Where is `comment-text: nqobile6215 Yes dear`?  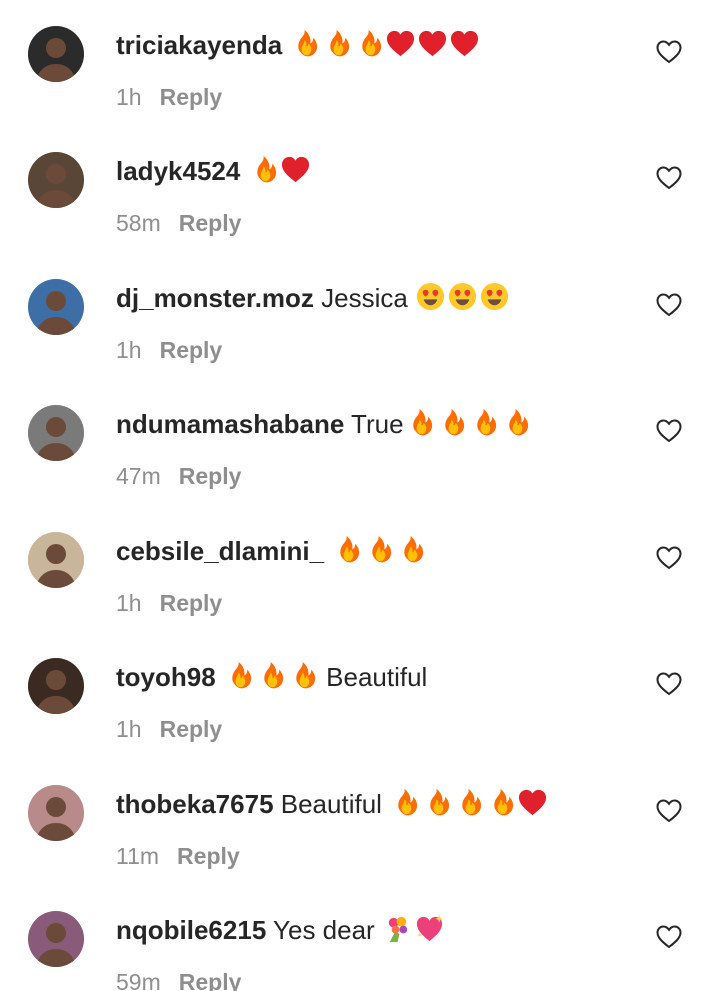
comment-text: nqobile6215 Yes dear is located at coordinates (373, 929).